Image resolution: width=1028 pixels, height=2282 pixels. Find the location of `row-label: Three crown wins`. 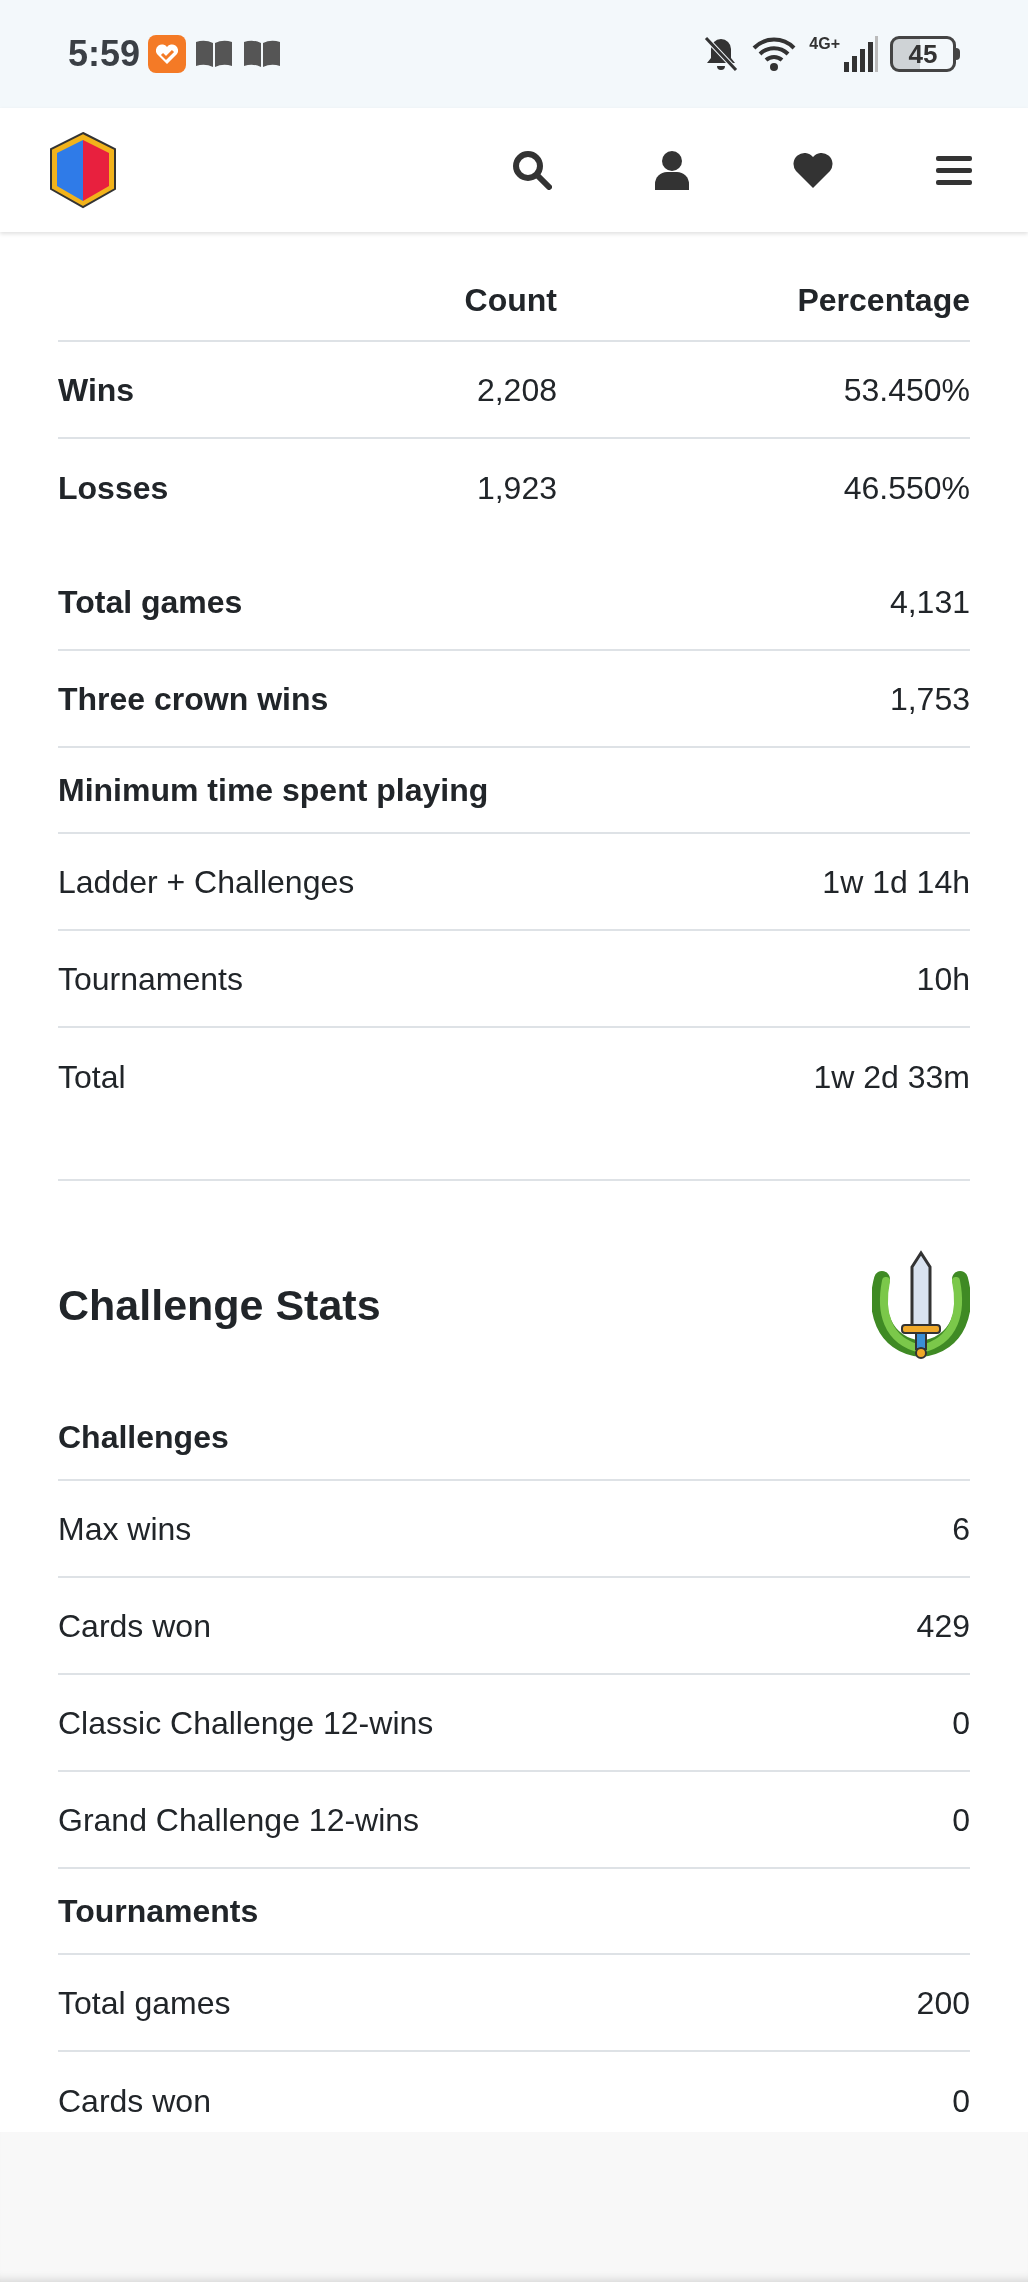

row-label: Three crown wins is located at coordinates (193, 699).